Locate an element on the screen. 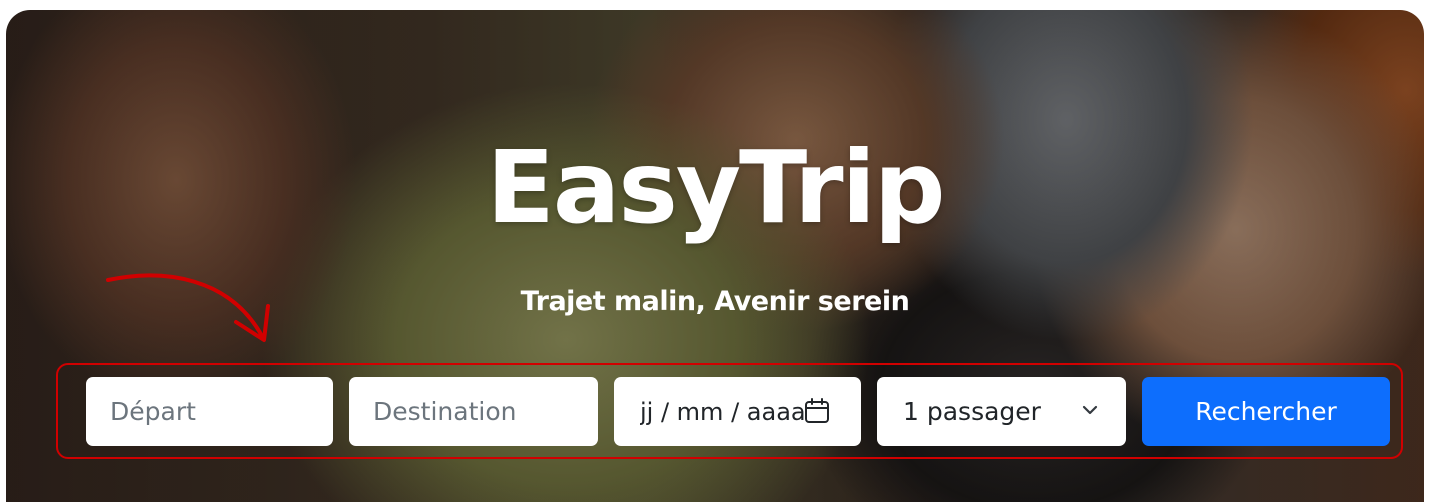 Image resolution: width=1430 pixels, height=502 pixels. hero-subtitle: Trajet malin, Avenir serein is located at coordinates (715, 301).